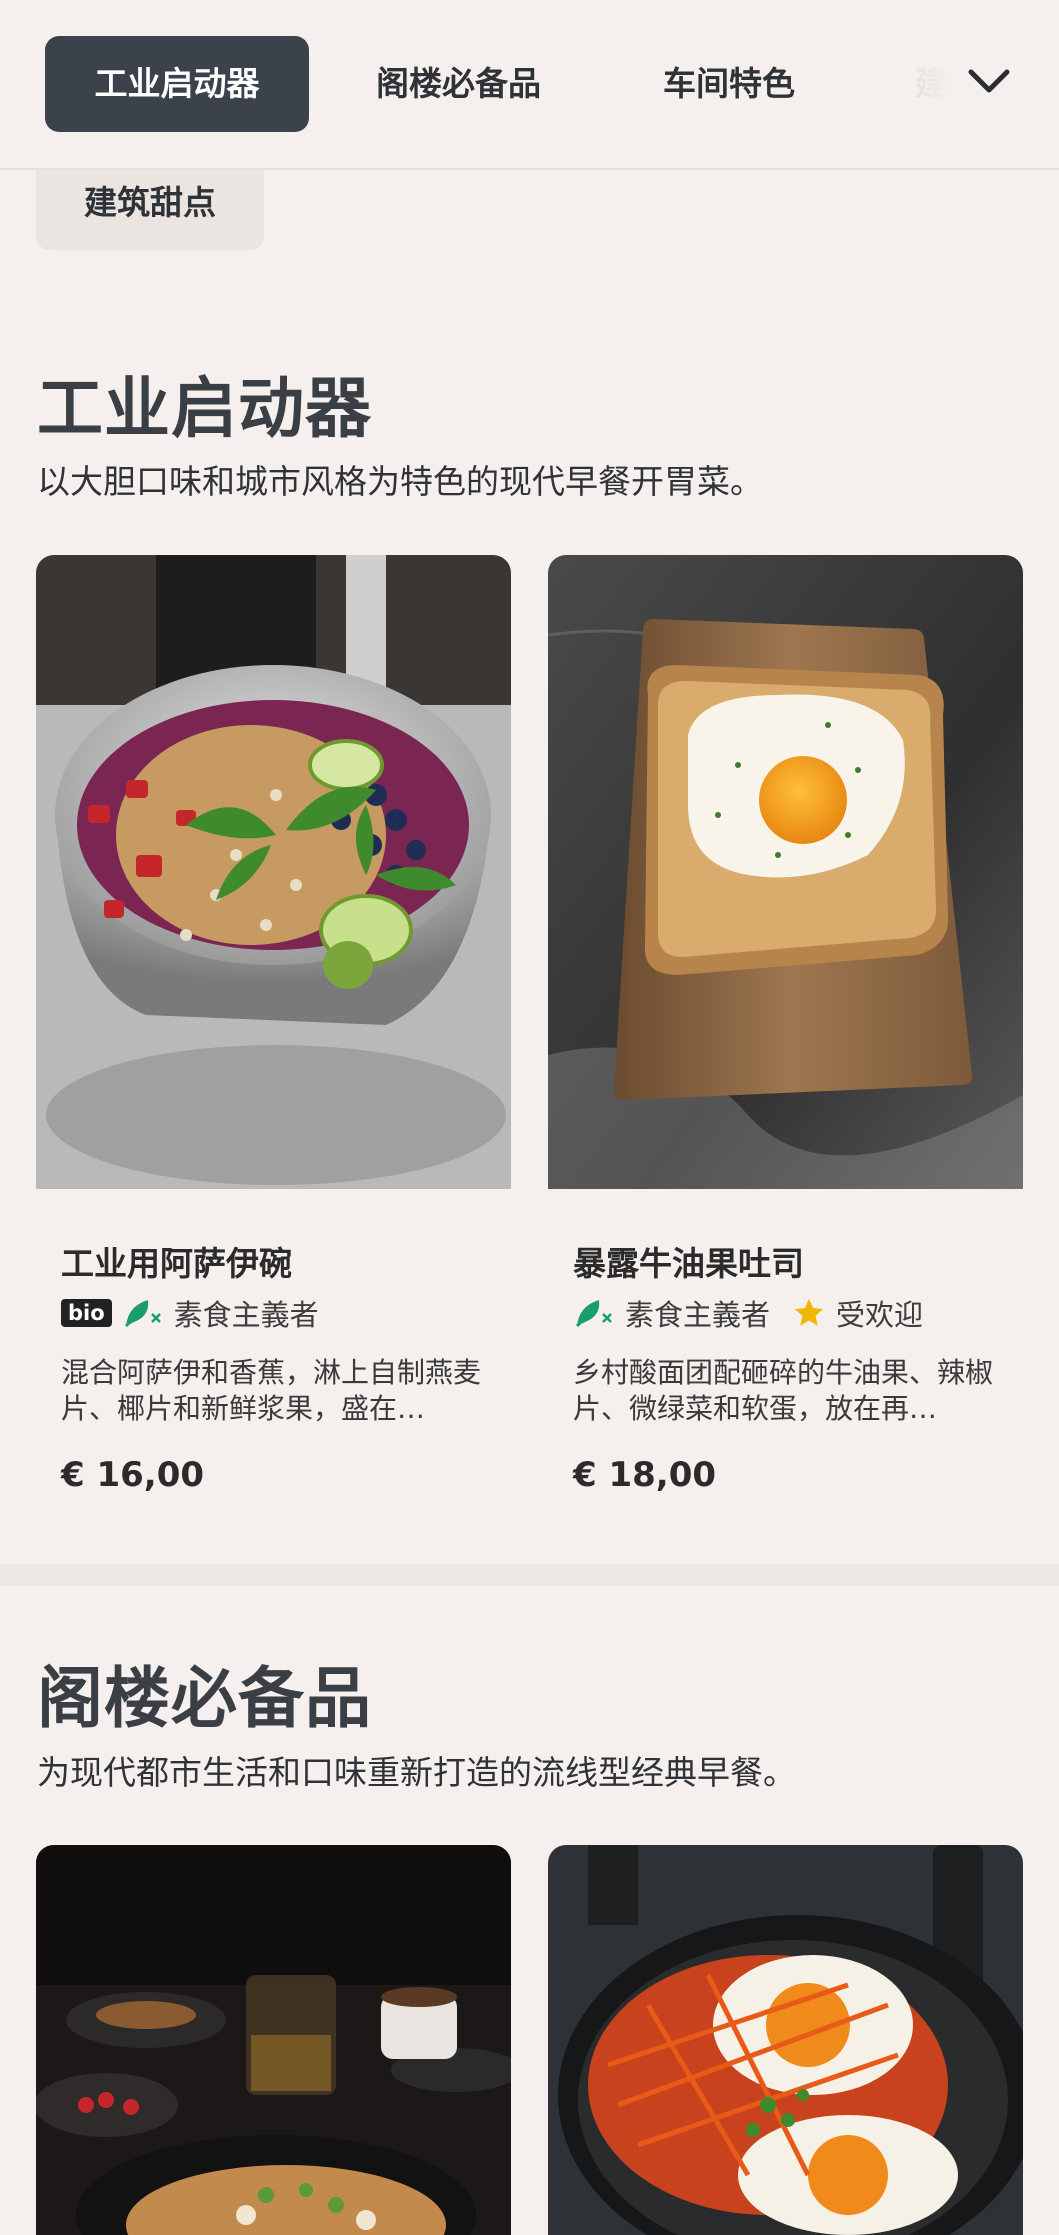 This screenshot has height=2235, width=1059. Describe the element at coordinates (880, 1315) in the screenshot. I see `popular-label: 受欢迎` at that location.